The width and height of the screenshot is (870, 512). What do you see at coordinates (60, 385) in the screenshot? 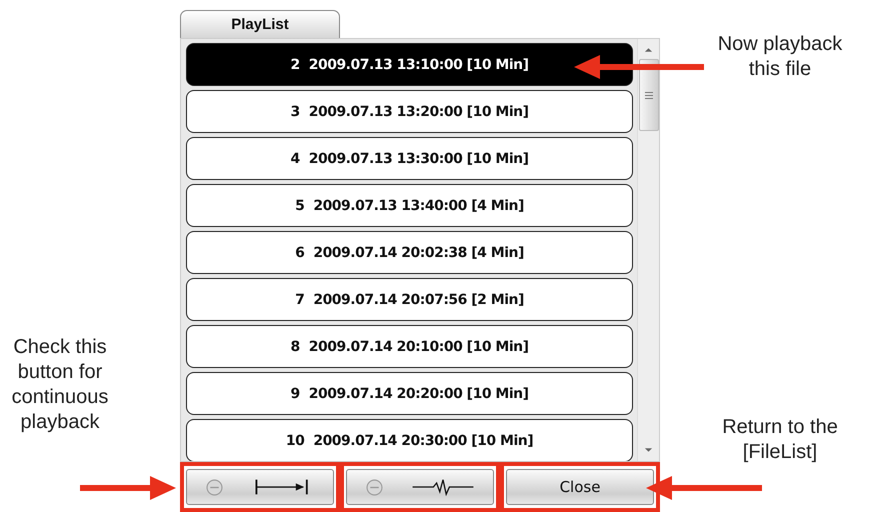
I see `callout-text: Check this button for continuous playback` at bounding box center [60, 385].